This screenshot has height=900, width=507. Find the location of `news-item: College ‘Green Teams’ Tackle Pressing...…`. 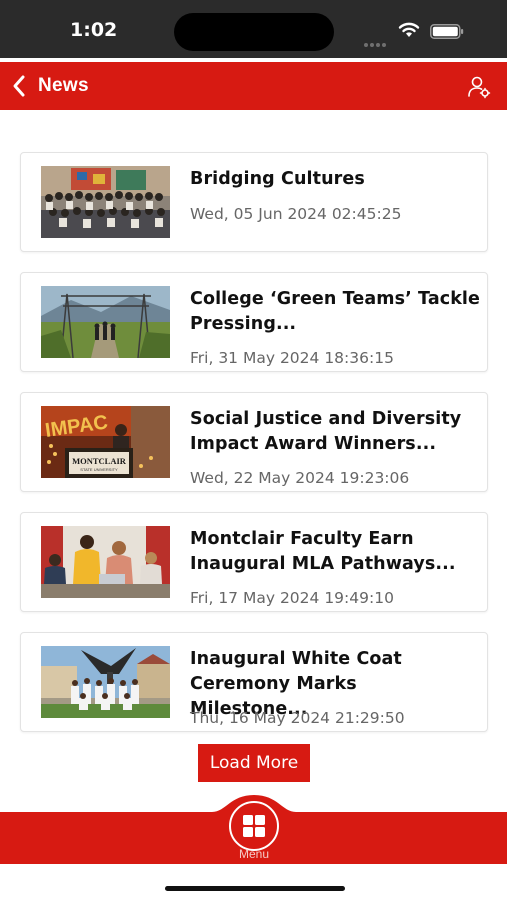

news-item: College ‘Green Teams’ Tackle Pressing...… is located at coordinates (254, 322).